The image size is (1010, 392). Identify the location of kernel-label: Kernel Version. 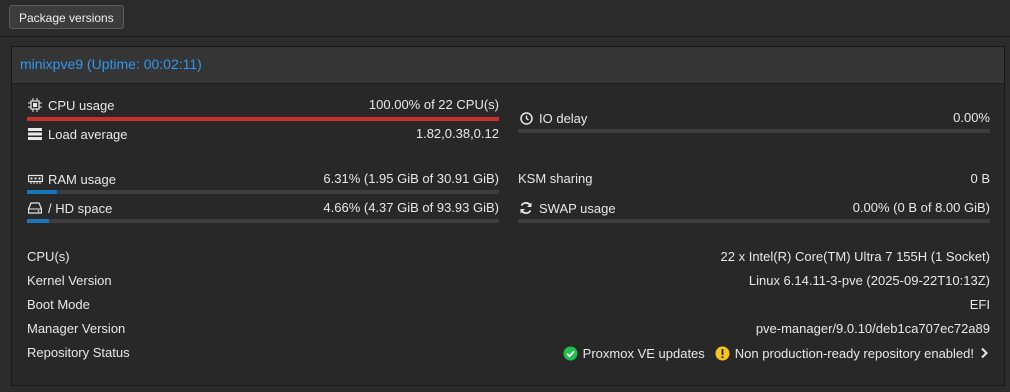
(69, 280).